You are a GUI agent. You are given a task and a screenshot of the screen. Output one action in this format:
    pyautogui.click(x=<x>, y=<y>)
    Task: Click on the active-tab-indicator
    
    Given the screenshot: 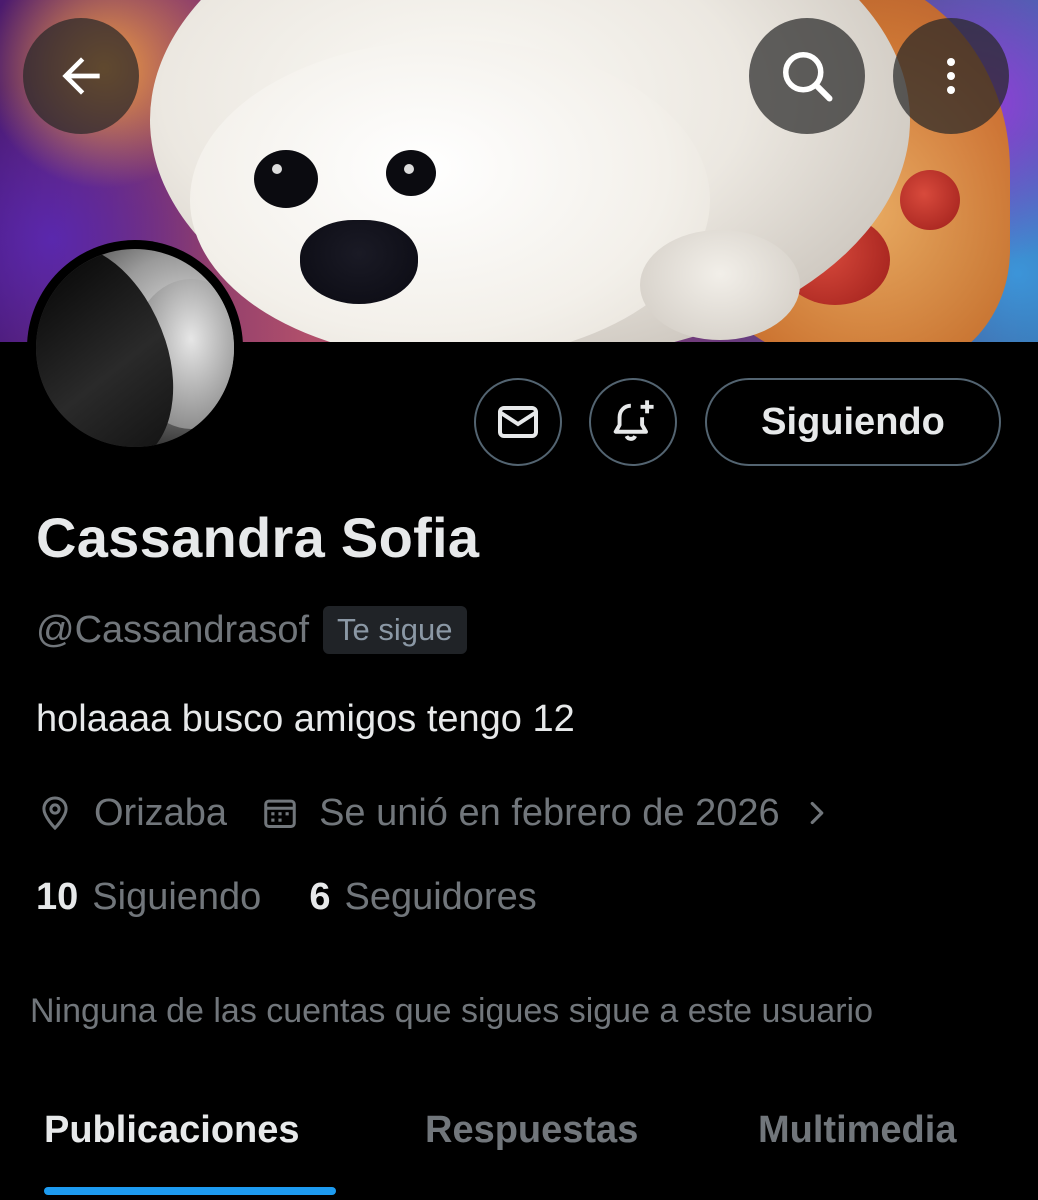 What is the action you would take?
    pyautogui.click(x=190, y=1191)
    